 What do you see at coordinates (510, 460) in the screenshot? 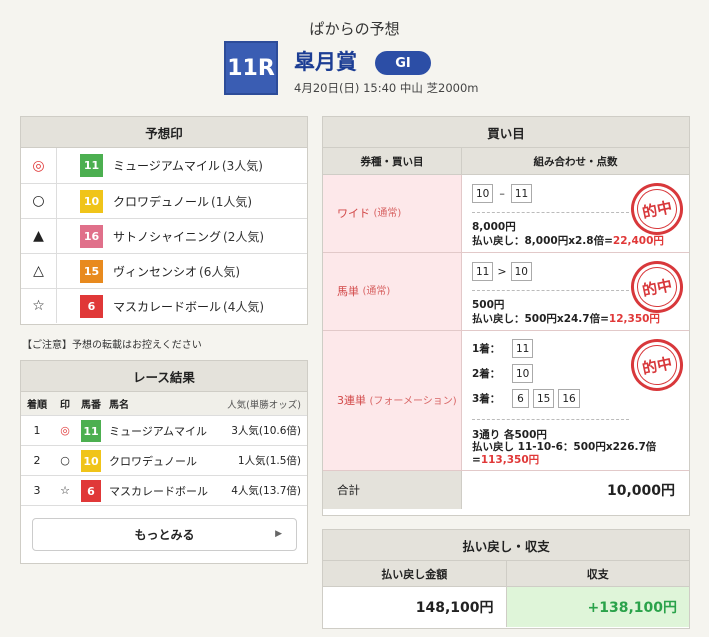
I see `payout-value: 113,350円` at bounding box center [510, 460].